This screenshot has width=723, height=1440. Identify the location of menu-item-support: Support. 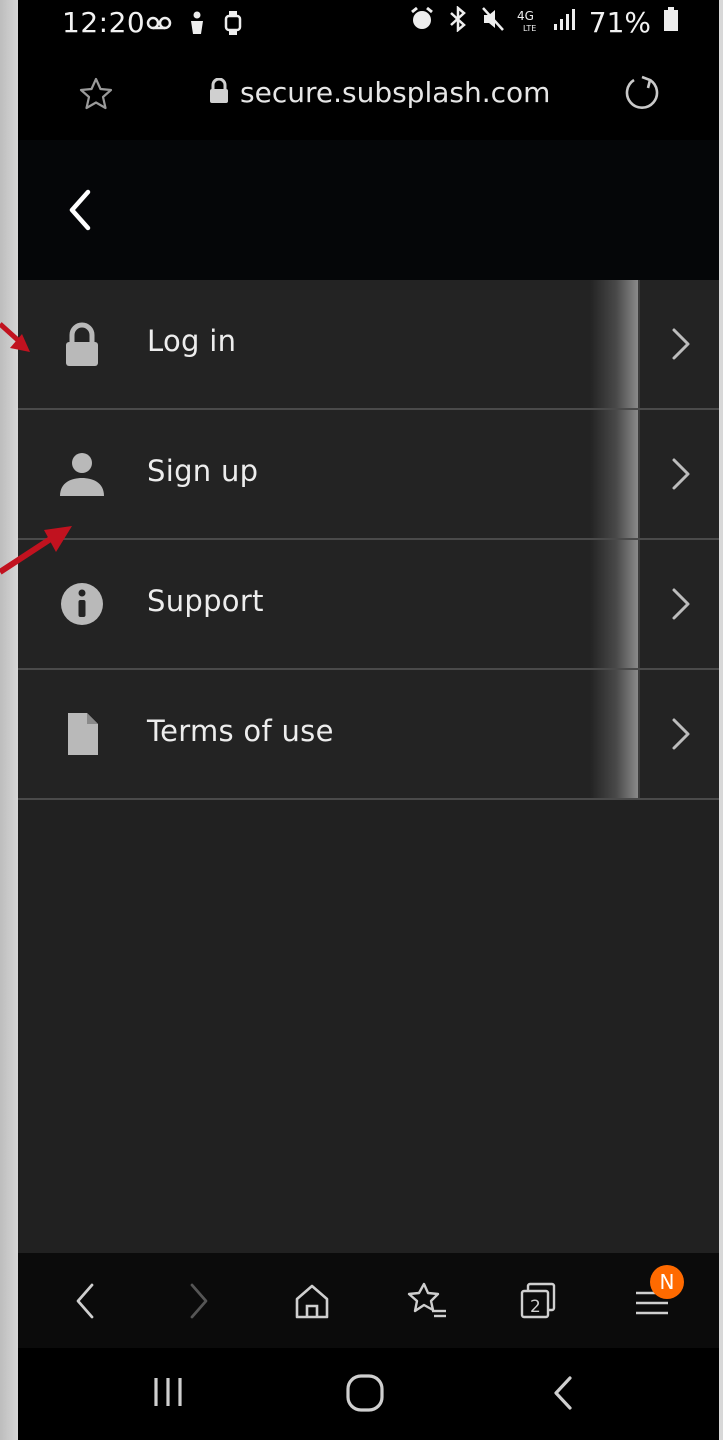
(368, 605).